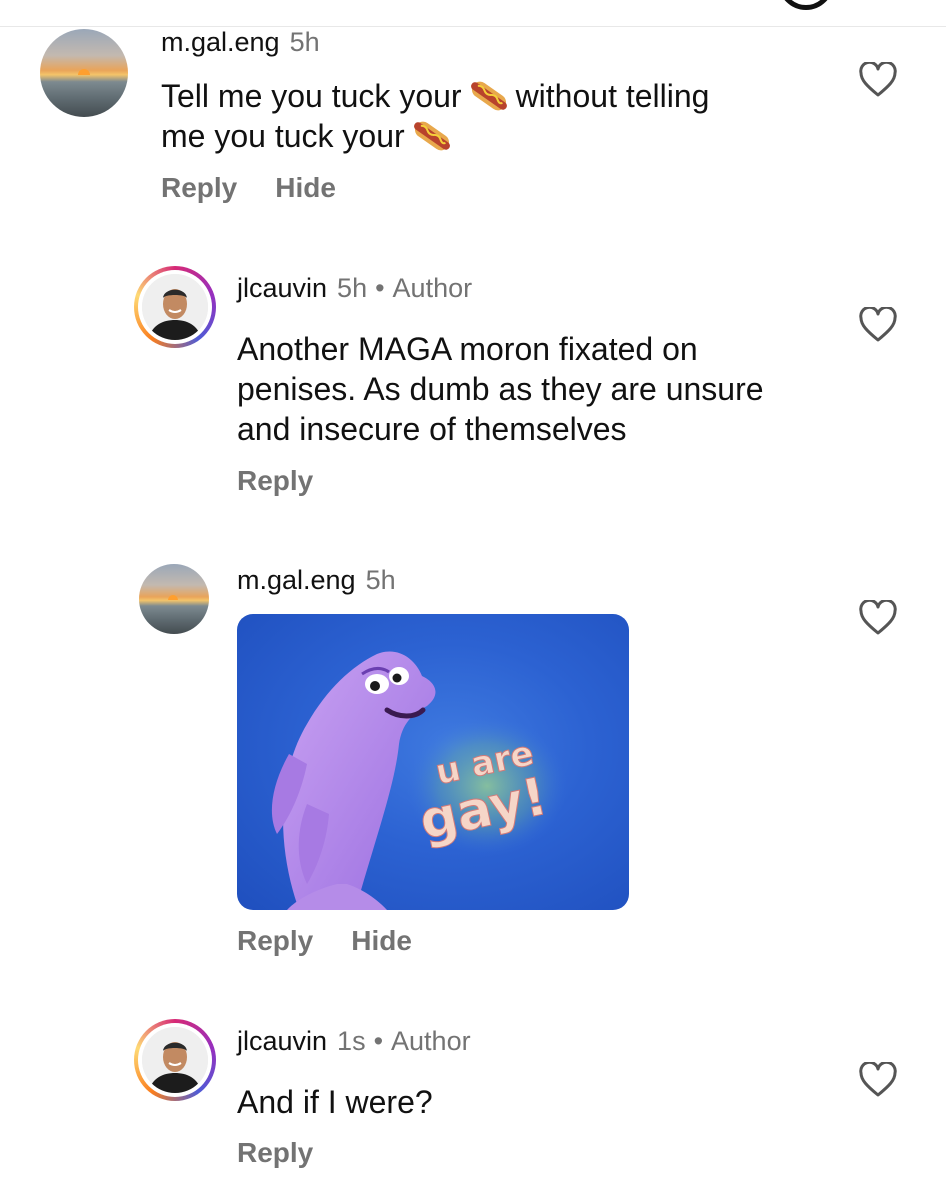  I want to click on comment-text-line-2: penises. As dumb as they are unsure, so click(500, 389).